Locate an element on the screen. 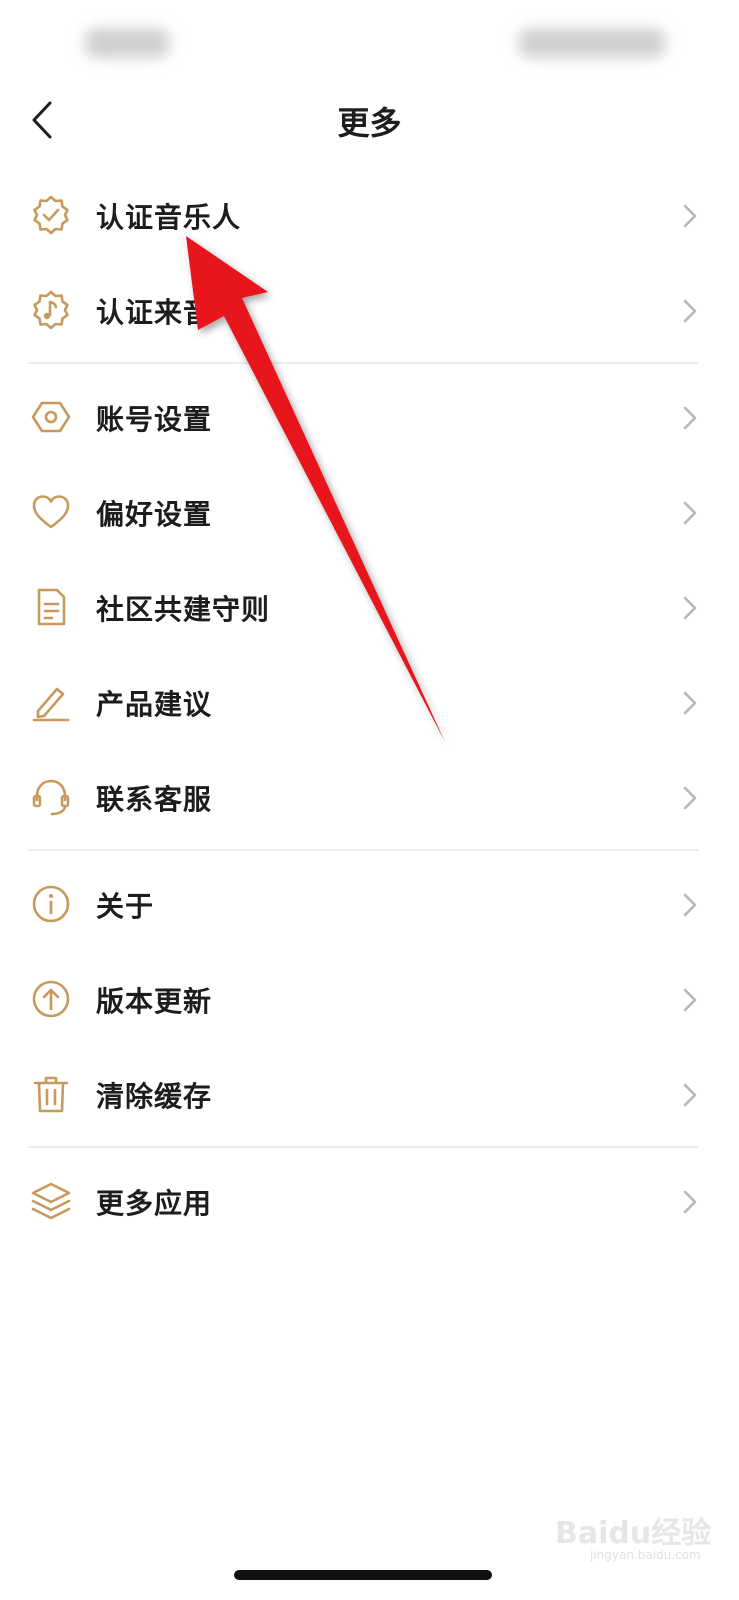 The image size is (739, 1600). menu-item-product-feedback: 产品建议 is located at coordinates (369, 701).